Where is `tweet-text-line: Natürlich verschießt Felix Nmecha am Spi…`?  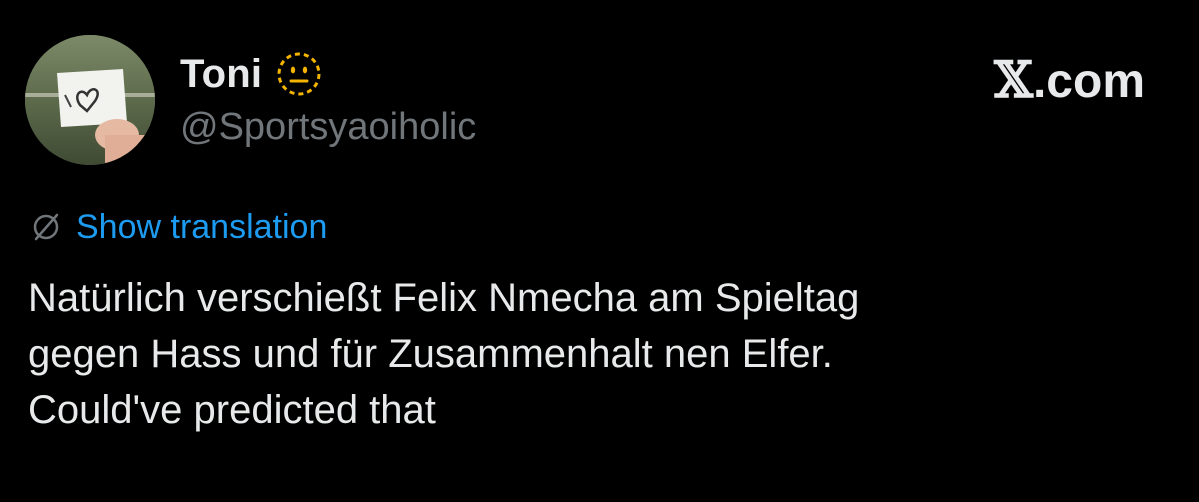 tweet-text-line: Natürlich verschießt Felix Nmecha am Spi… is located at coordinates (444, 298).